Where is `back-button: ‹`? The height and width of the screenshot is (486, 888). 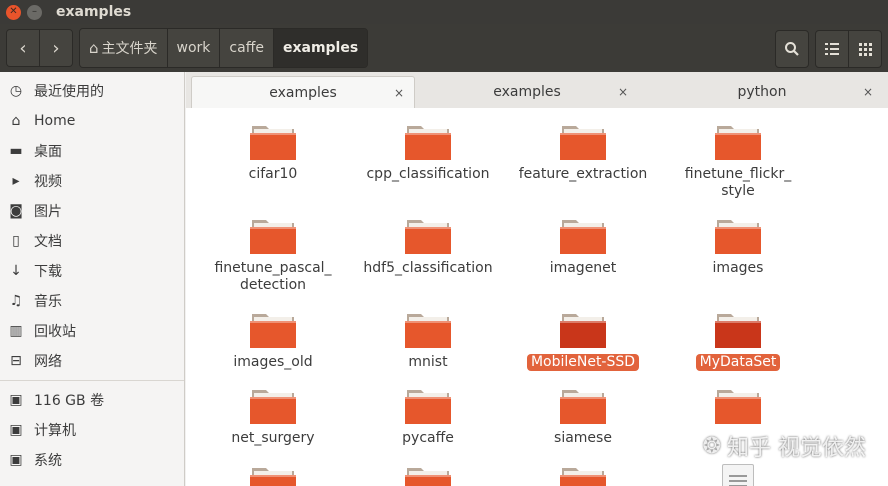 back-button: ‹ is located at coordinates (23, 48).